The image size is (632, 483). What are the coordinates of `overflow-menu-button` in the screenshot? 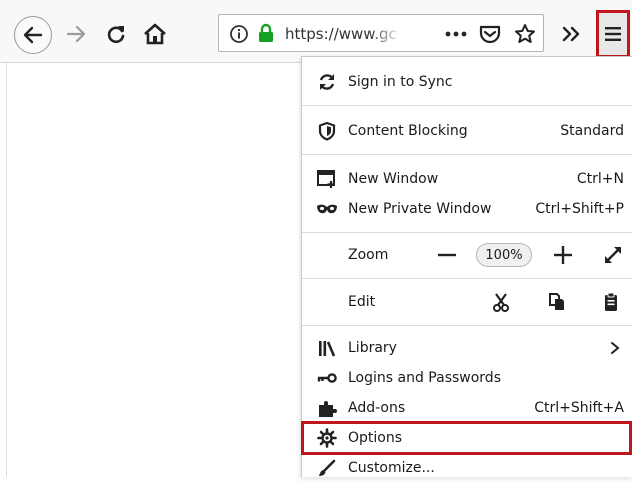 It's located at (571, 34).